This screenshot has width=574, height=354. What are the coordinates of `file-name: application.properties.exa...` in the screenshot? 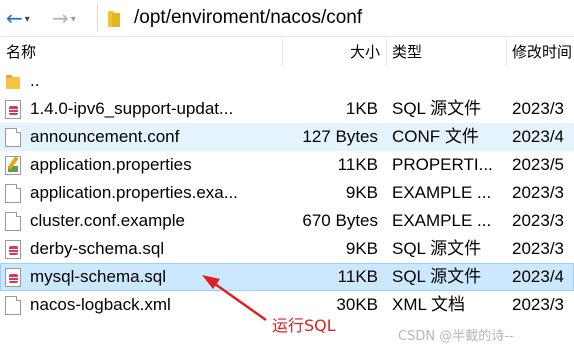 It's located at (134, 192).